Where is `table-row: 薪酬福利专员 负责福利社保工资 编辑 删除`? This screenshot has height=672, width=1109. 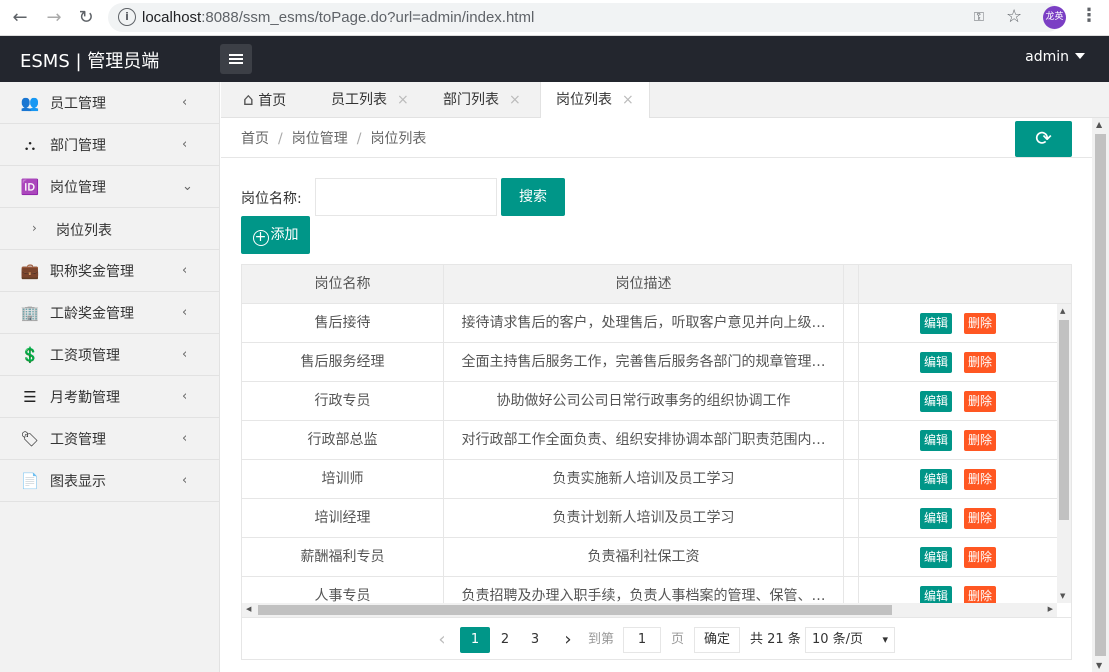 table-row: 薪酬福利专员 负责福利社保工资 编辑 删除 is located at coordinates (649, 557).